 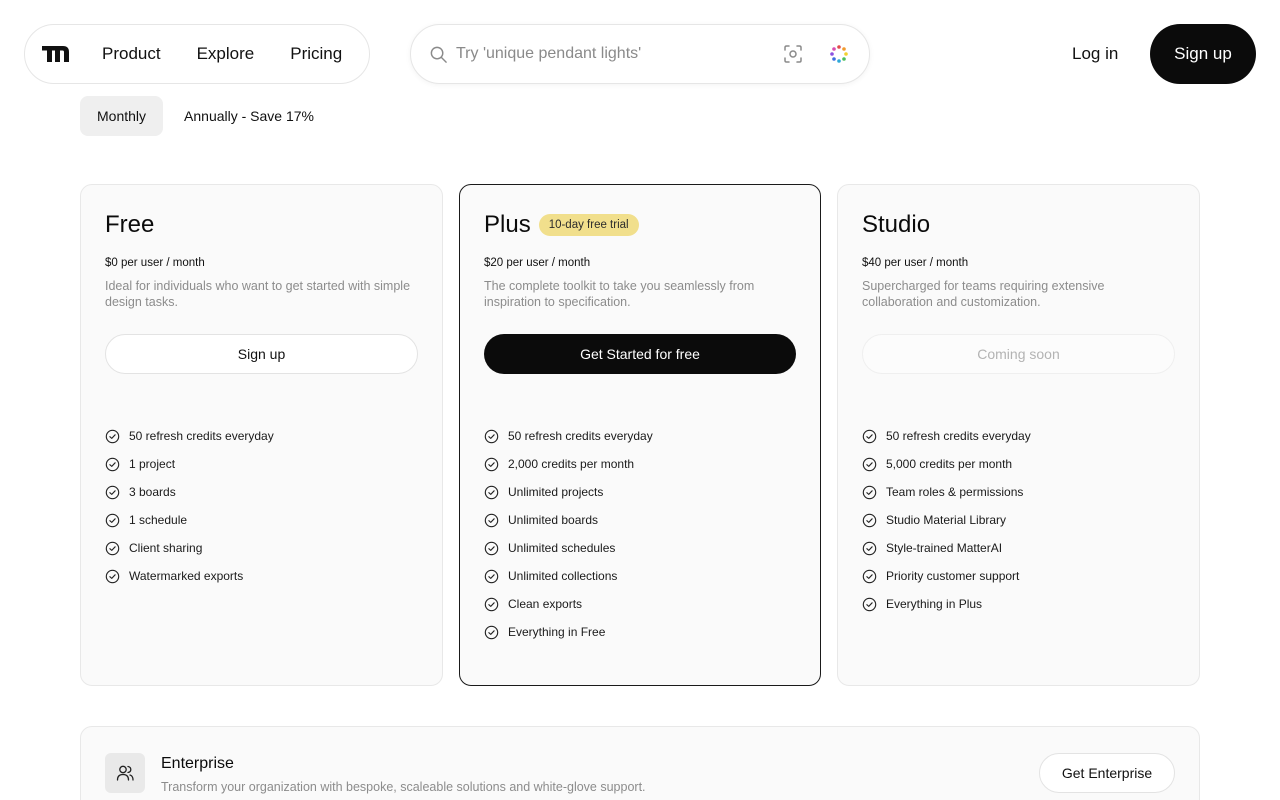 I want to click on billing-toggle: Monthly Annually - Save 17%, so click(x=205, y=116).